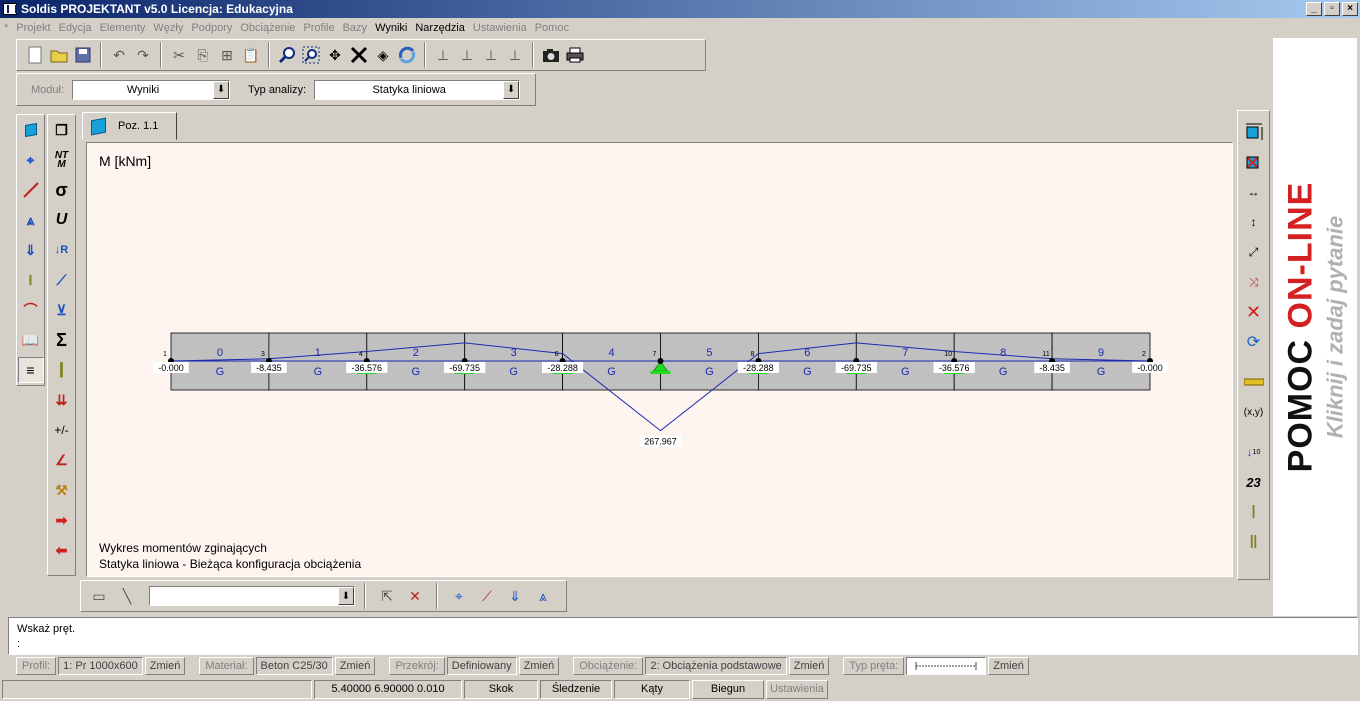  What do you see at coordinates (1254, 162) in the screenshot?
I see `dim-delete-icon` at bounding box center [1254, 162].